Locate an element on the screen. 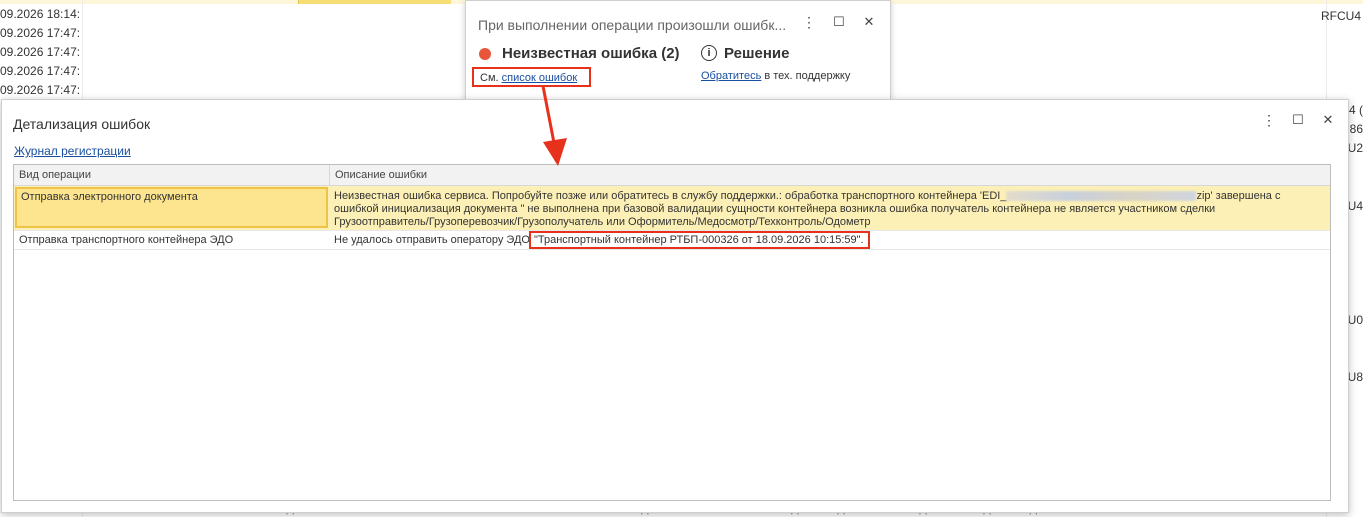 The width and height of the screenshot is (1363, 517). description-text: zip' завершена с is located at coordinates (1238, 196).